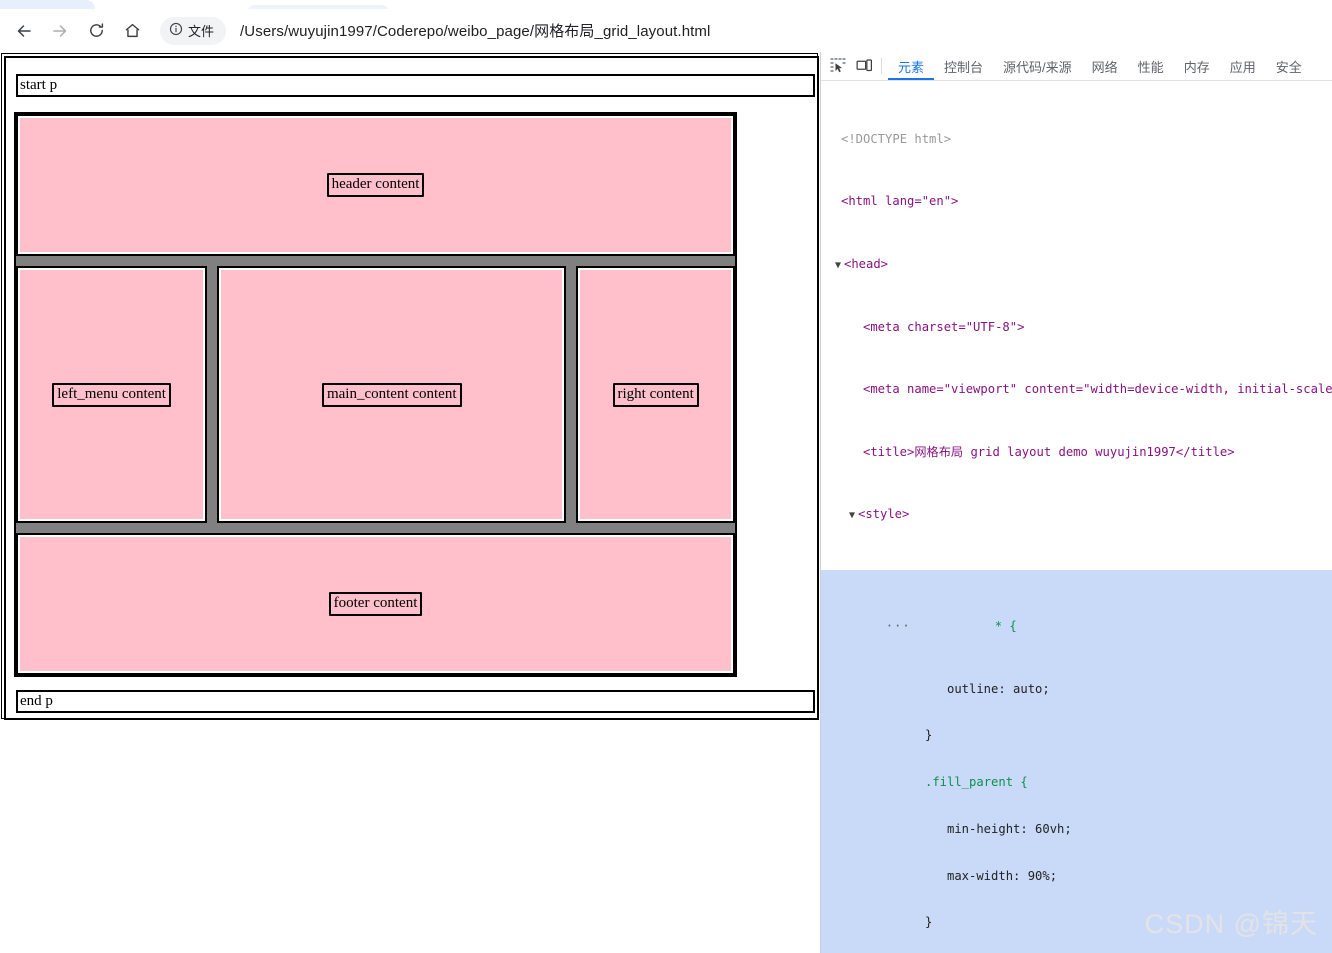 Image resolution: width=1332 pixels, height=953 pixels. What do you see at coordinates (1289, 66) in the screenshot?
I see `tab-security: 安全` at bounding box center [1289, 66].